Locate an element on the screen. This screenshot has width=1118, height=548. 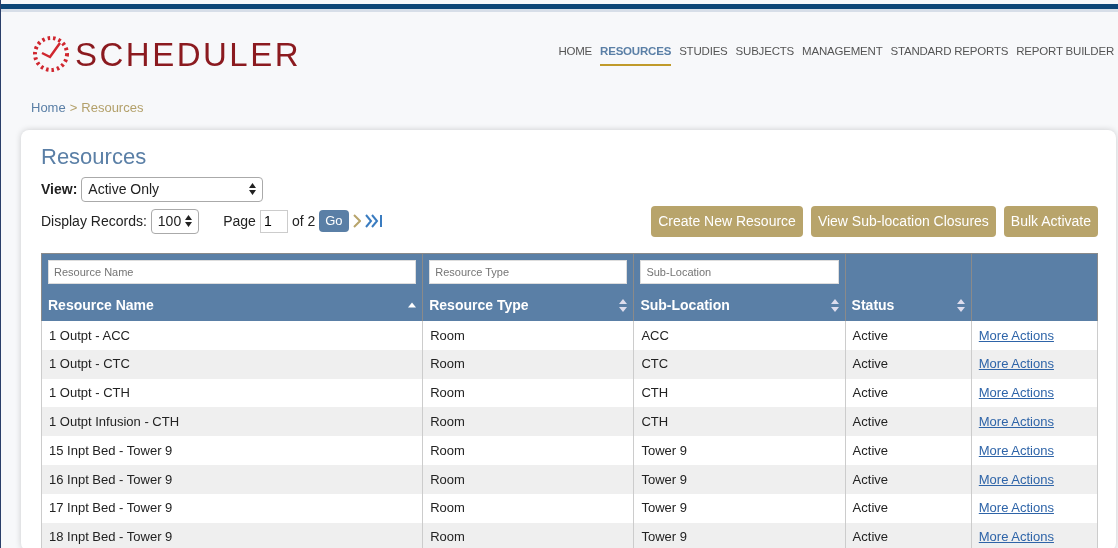
nav-link: RESOURCES is located at coordinates (636, 55).